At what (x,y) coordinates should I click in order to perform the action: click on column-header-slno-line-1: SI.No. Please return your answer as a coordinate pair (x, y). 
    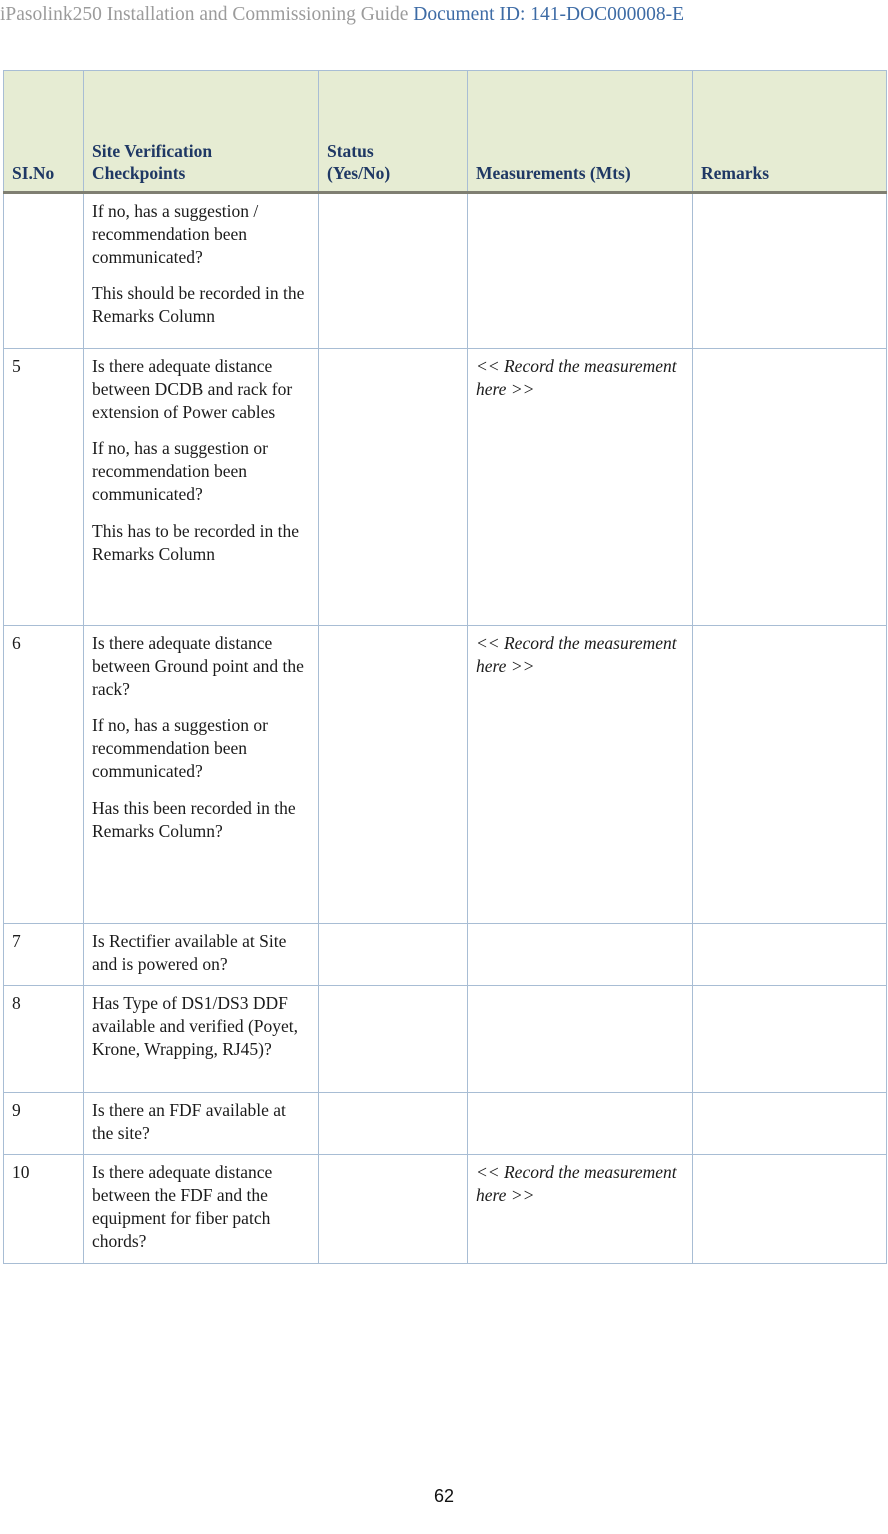
    Looking at the image, I should click on (33, 173).